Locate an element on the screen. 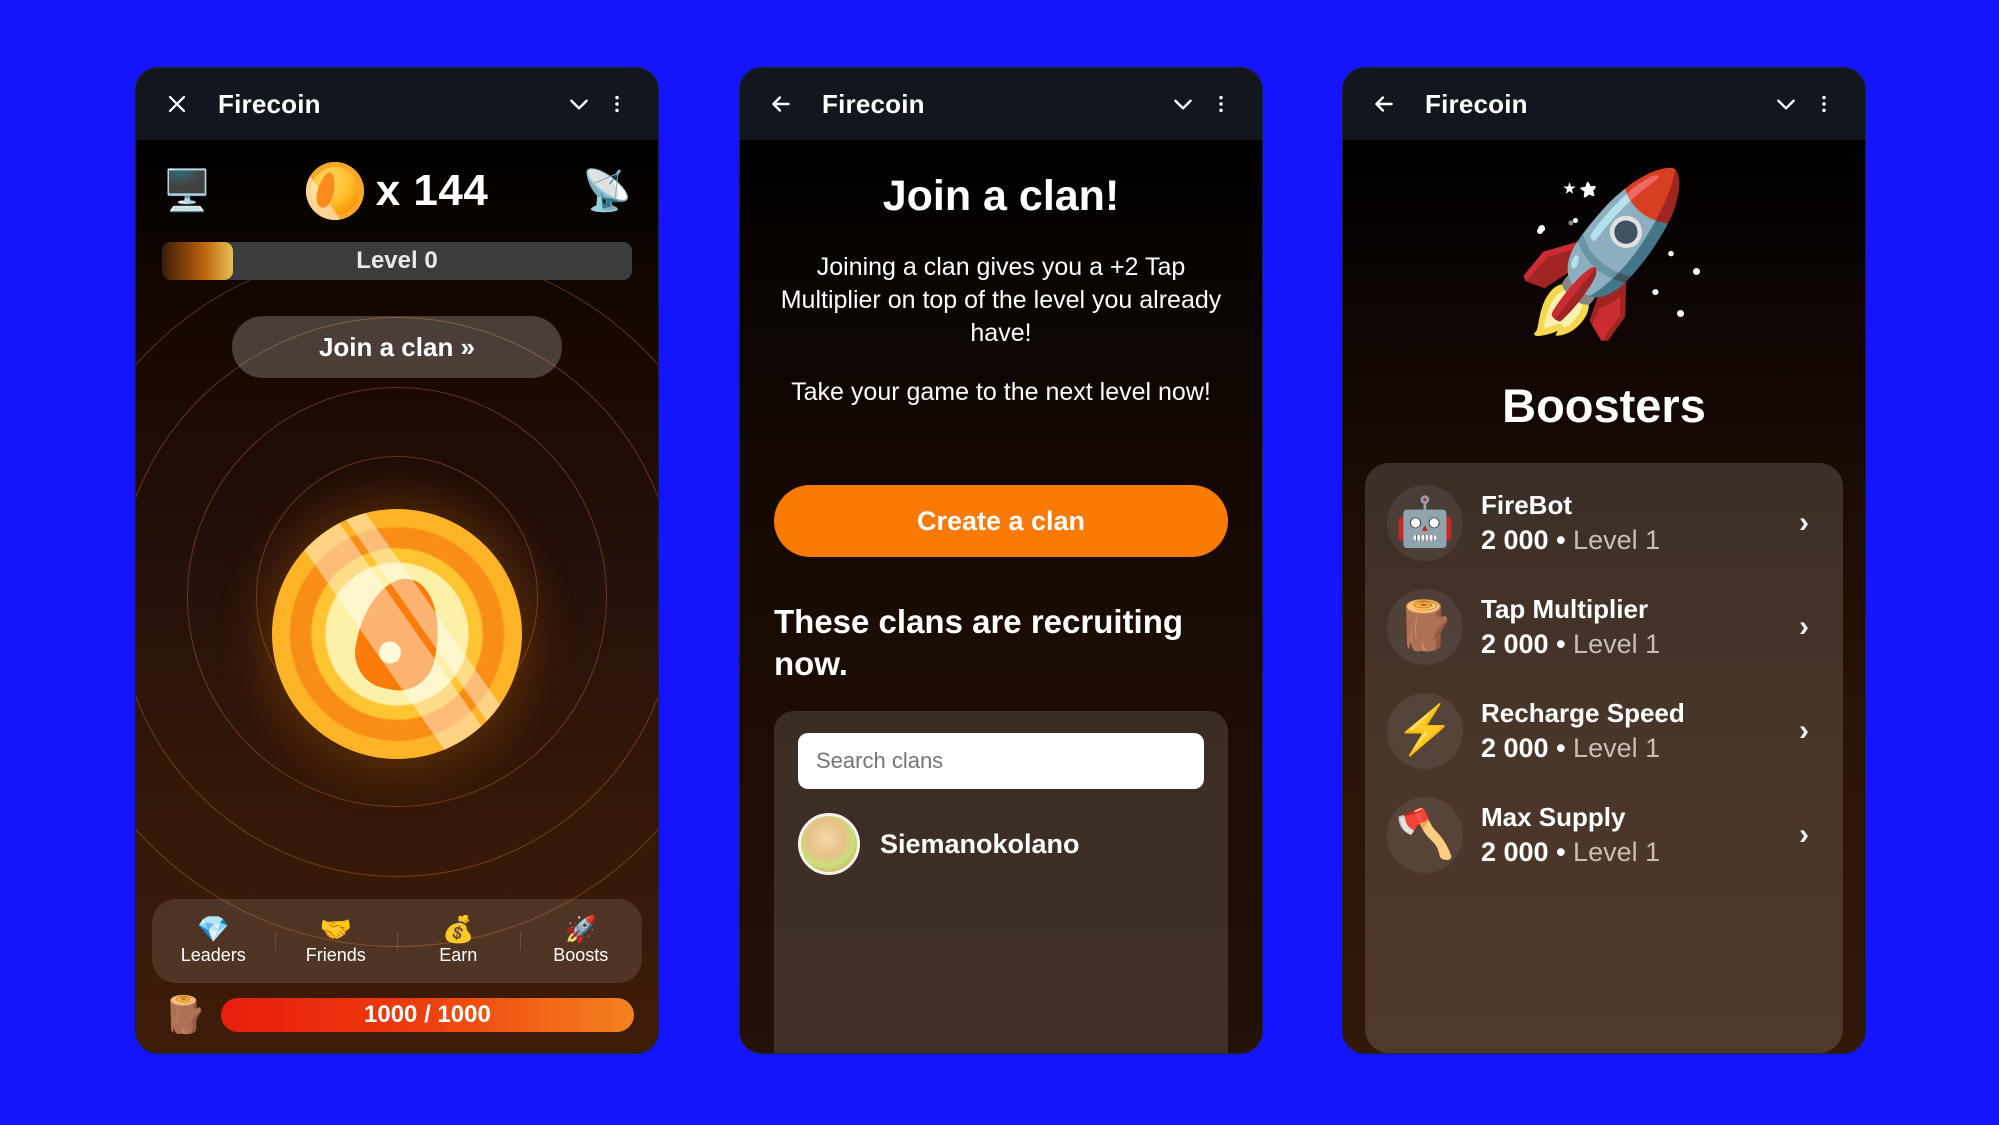  recruiting-heading: These clans are recruiting now. is located at coordinates (979, 643).